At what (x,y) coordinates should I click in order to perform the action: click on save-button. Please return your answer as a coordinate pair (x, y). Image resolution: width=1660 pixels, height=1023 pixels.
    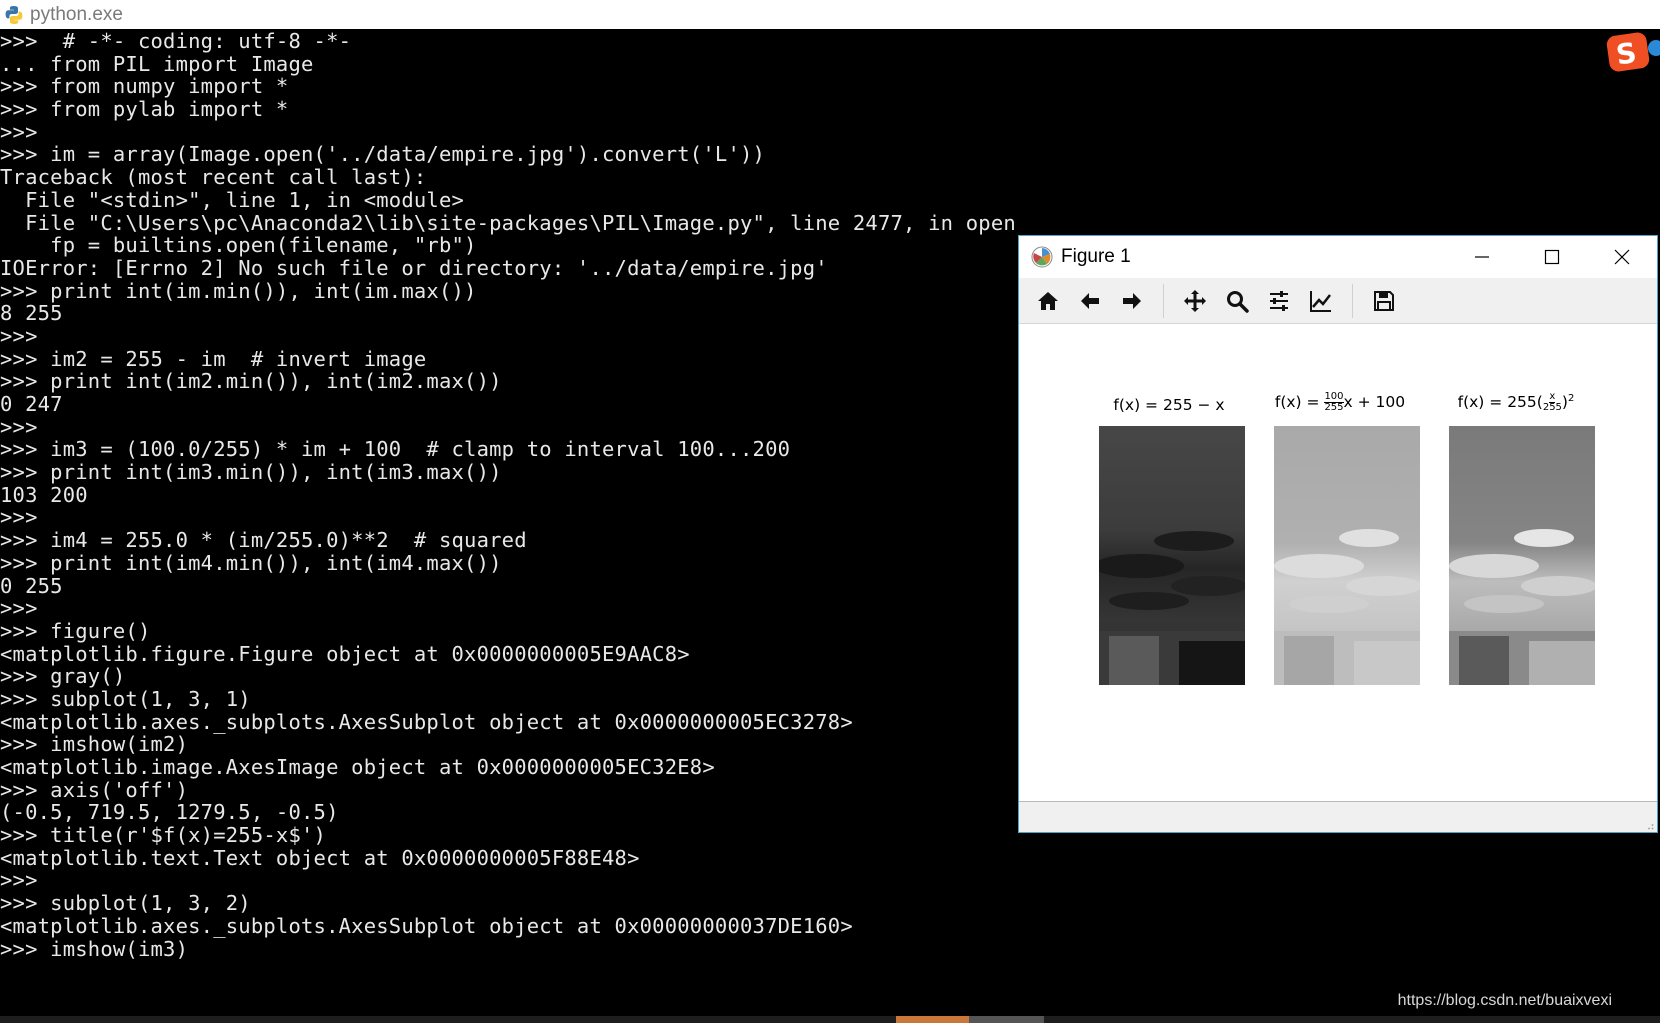
    Looking at the image, I should click on (1384, 301).